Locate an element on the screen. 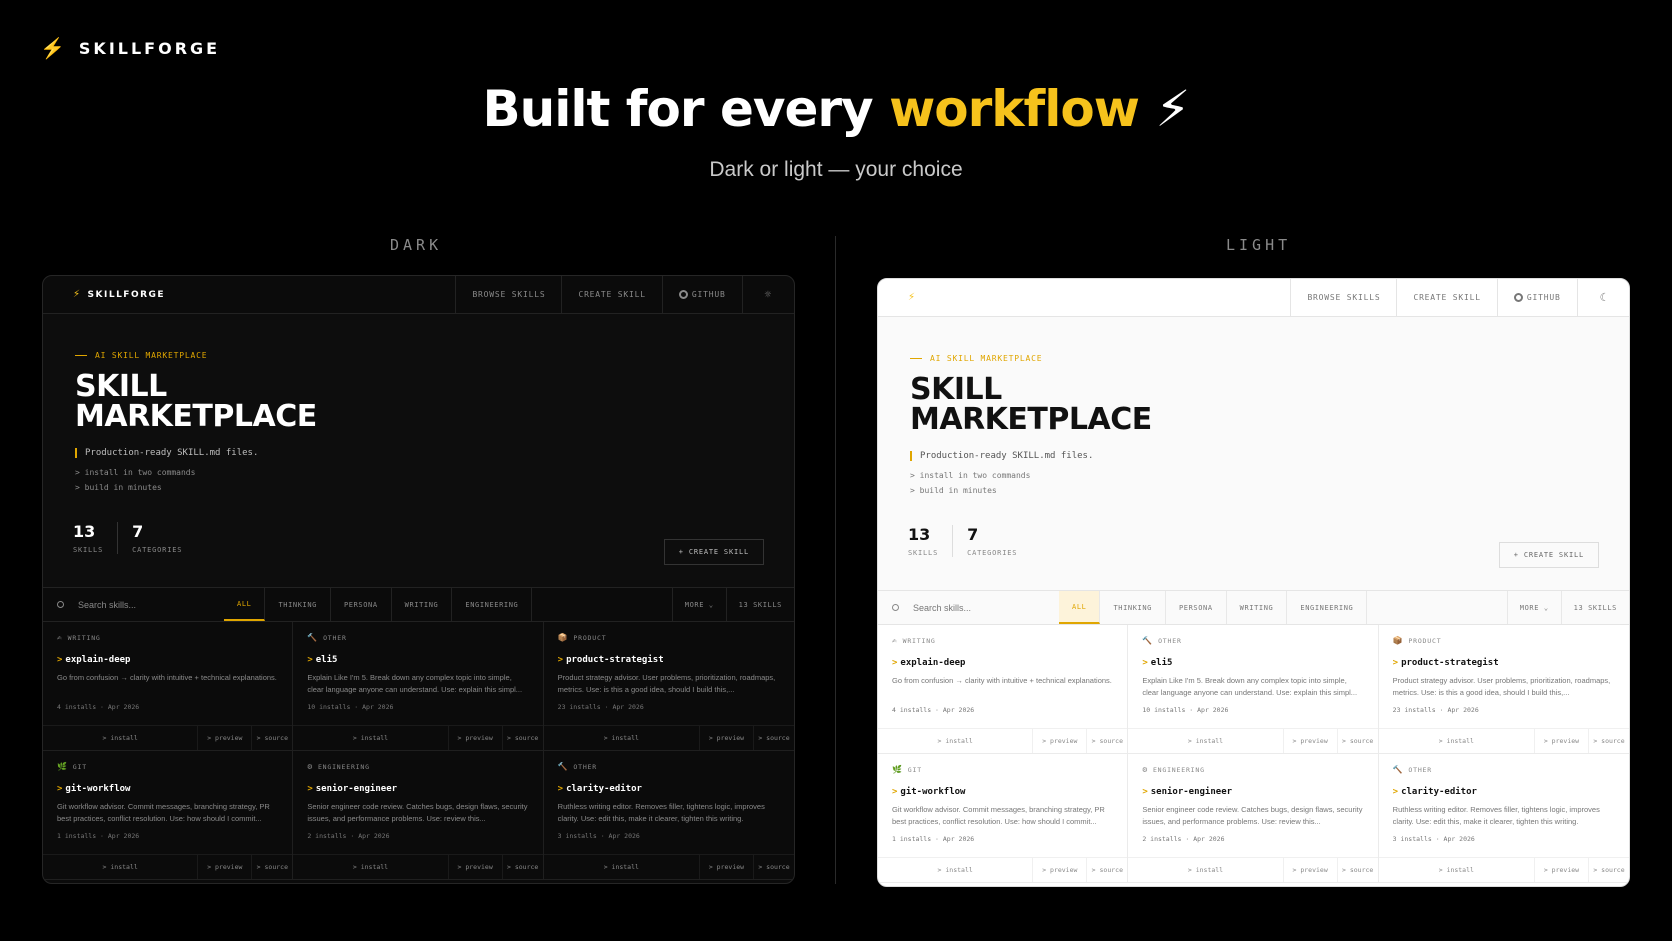 Image resolution: width=1672 pixels, height=941 pixels. bolt-icon: ⚡ is located at coordinates (912, 297).